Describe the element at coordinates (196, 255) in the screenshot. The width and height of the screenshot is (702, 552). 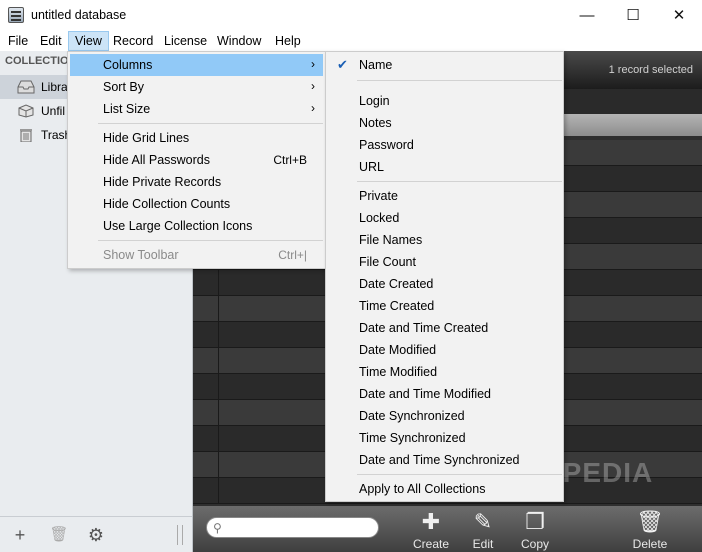
I see `menu-item-show-toolbar: Show Toolbar Ctrl+|` at that location.